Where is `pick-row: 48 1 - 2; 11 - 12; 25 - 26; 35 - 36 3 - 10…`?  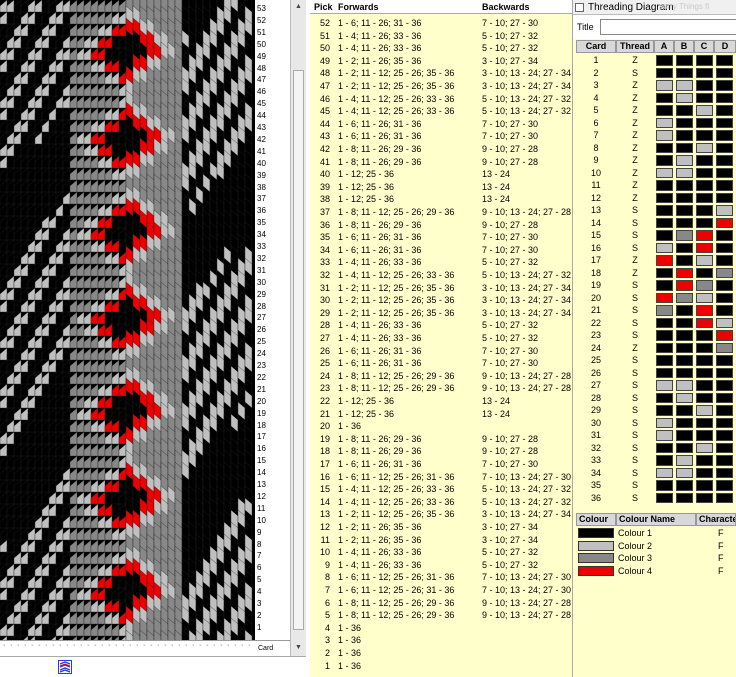
pick-row: 48 1 - 2; 11 - 12; 25 - 26; 35 - 36 3 - 10… is located at coordinates (441, 73).